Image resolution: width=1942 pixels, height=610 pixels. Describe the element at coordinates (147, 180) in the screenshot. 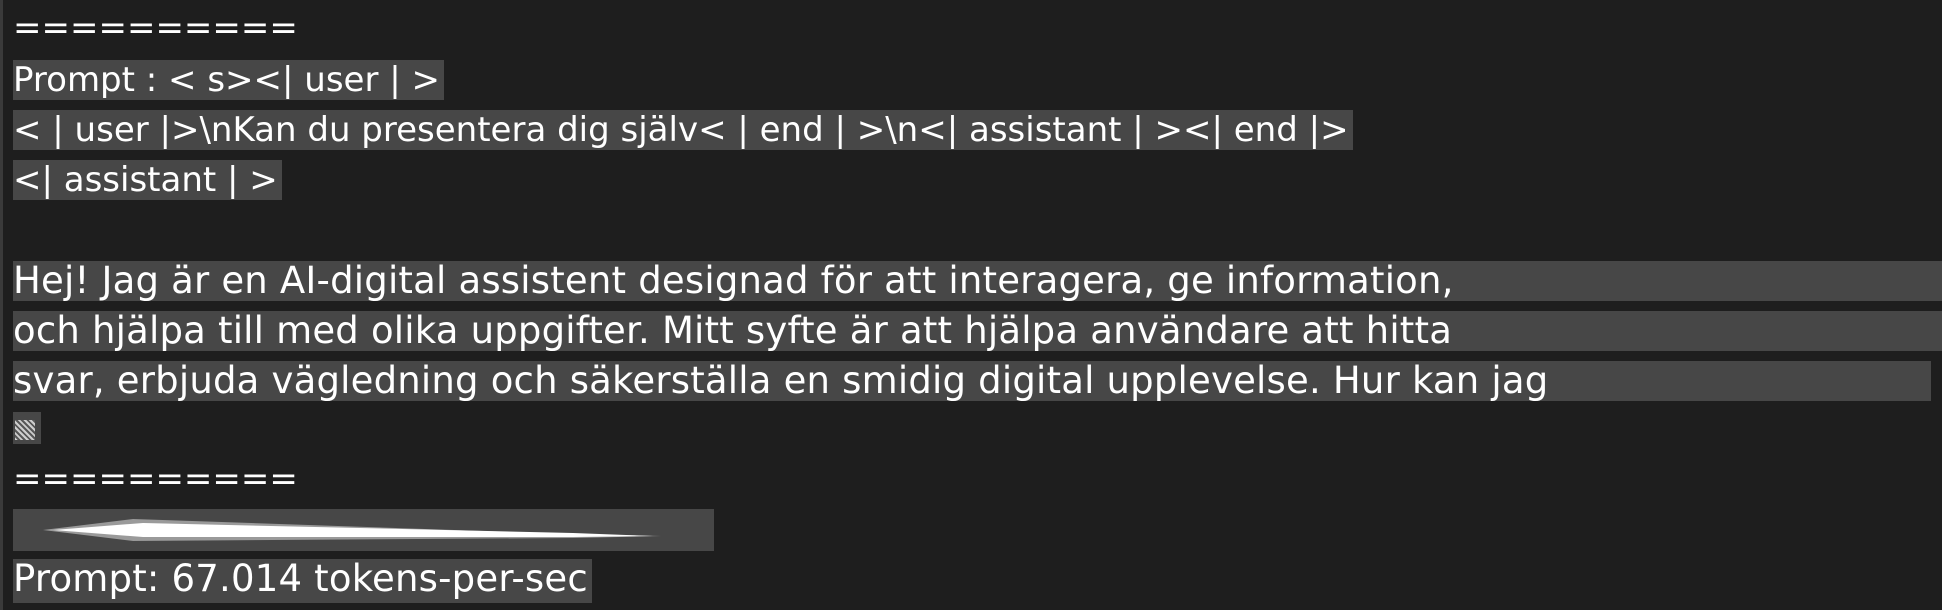

I see `prompt-line-3: <| assistant | >` at that location.